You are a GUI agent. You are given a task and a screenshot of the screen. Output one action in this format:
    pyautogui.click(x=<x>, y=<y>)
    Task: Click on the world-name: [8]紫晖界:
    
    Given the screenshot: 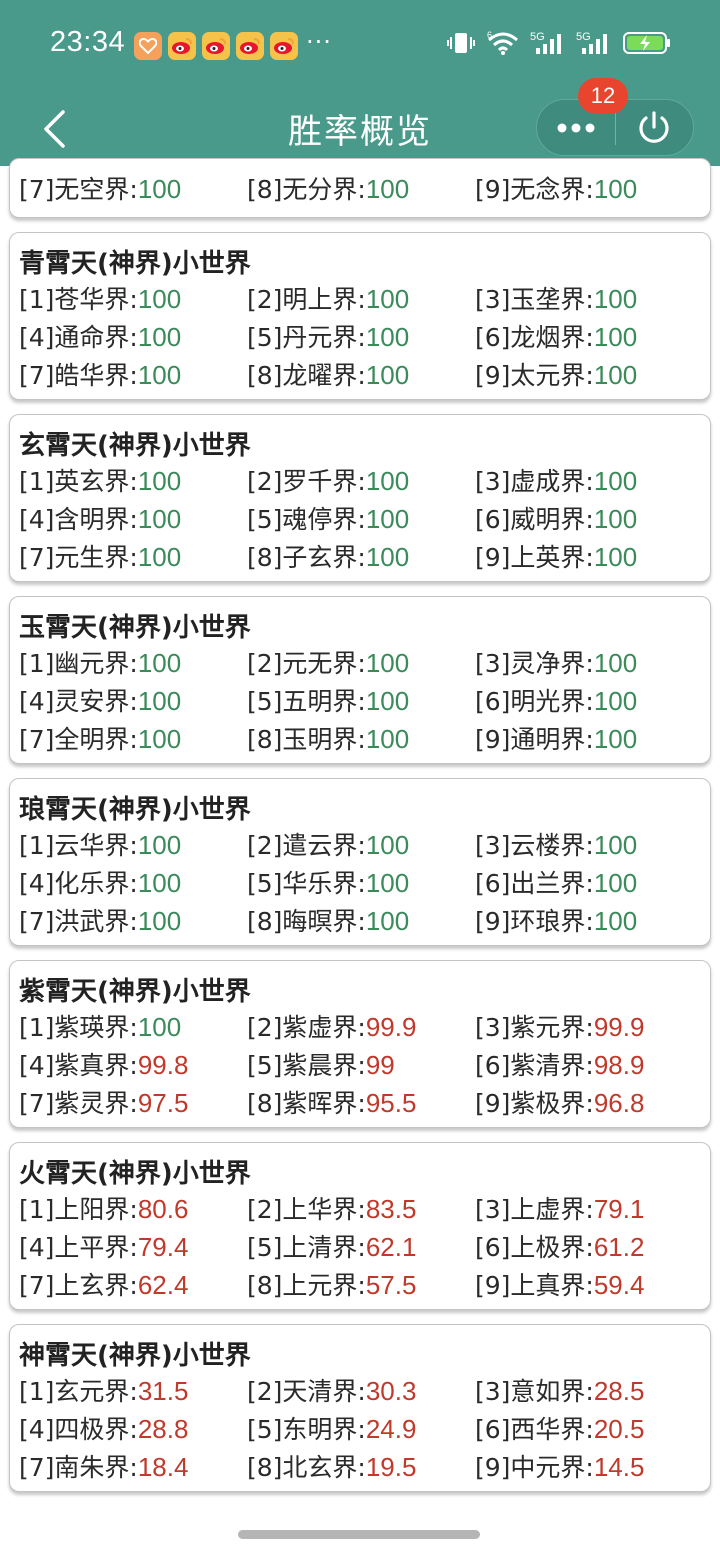 What is the action you would take?
    pyautogui.click(x=306, y=1103)
    